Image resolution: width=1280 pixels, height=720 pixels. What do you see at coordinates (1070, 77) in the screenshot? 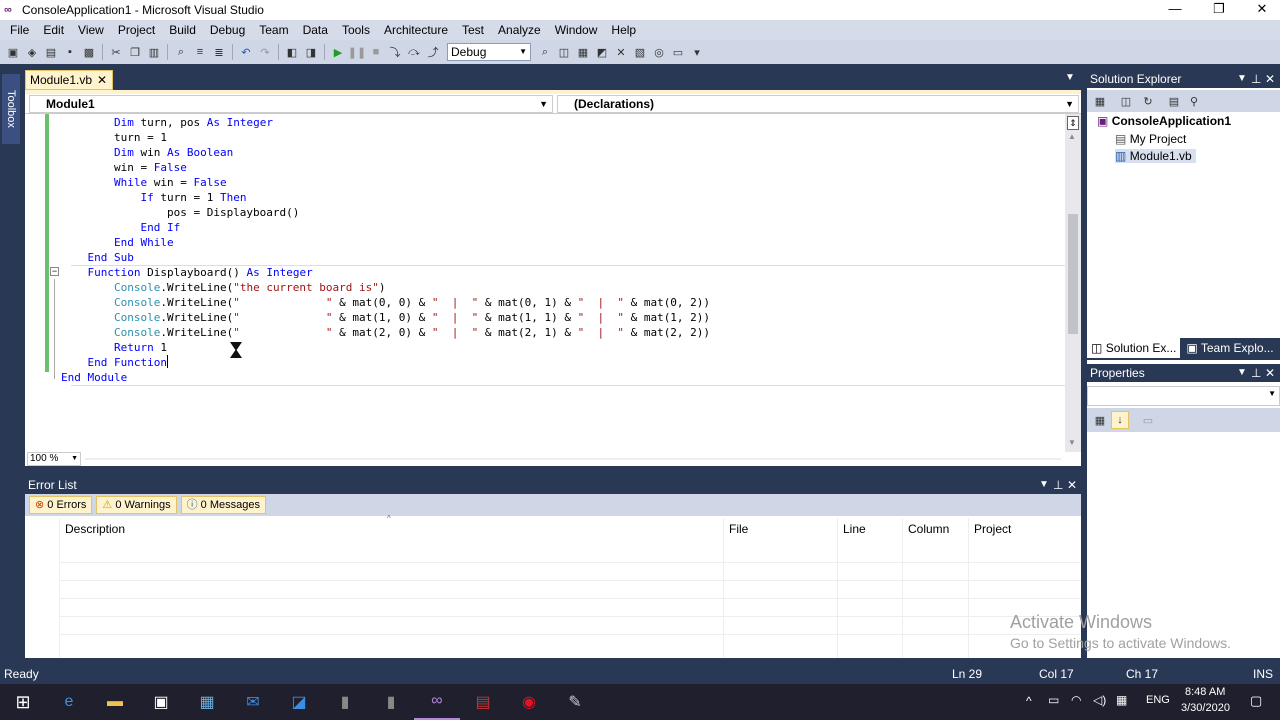
I see `tab-overflow-icon: ▼` at bounding box center [1070, 77].